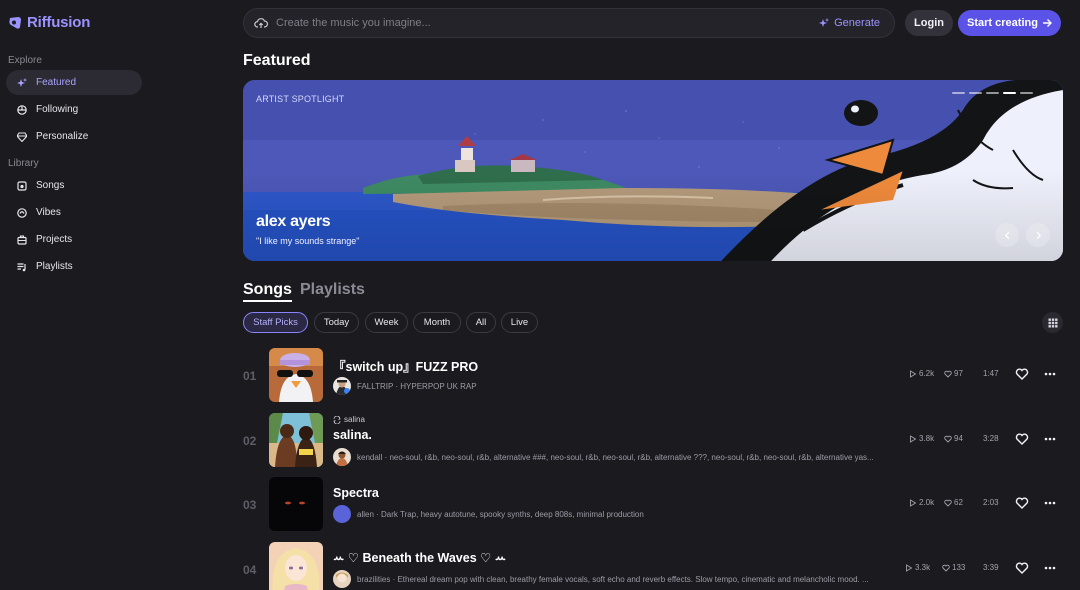  Describe the element at coordinates (293, 222) in the screenshot. I see `artist-name: alex ayers` at that location.